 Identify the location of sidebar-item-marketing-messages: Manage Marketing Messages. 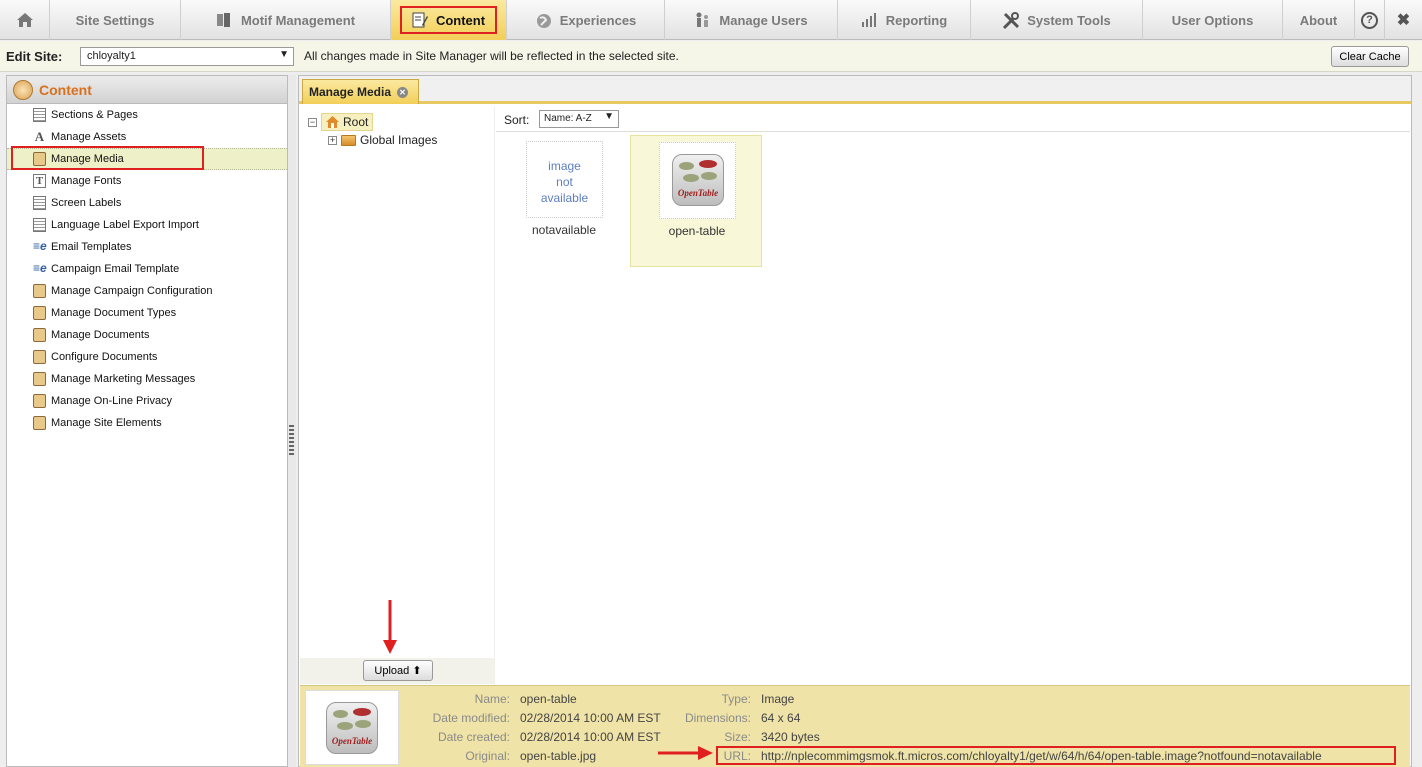
(147, 379).